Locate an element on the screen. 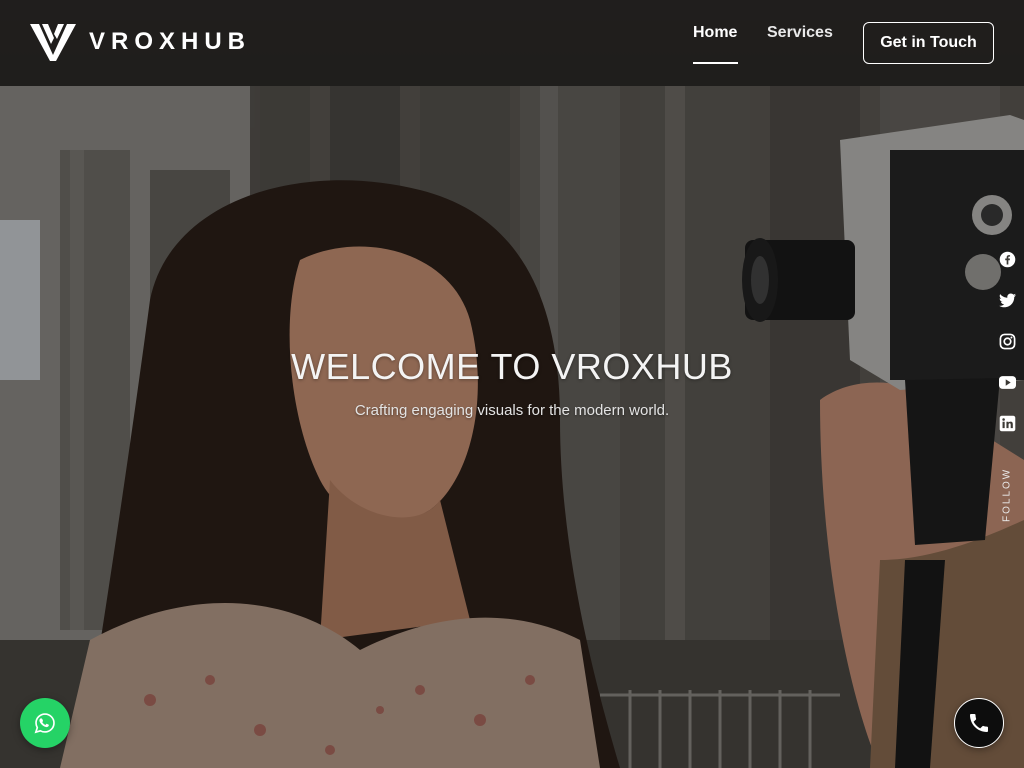  get-in-touch-button: Get in Touch is located at coordinates (928, 43).